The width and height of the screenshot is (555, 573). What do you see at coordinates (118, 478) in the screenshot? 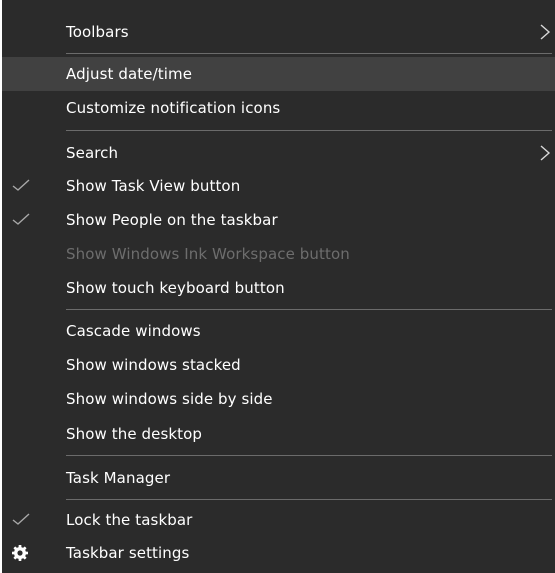
I see `menu-item-label: Task Manager` at bounding box center [118, 478].